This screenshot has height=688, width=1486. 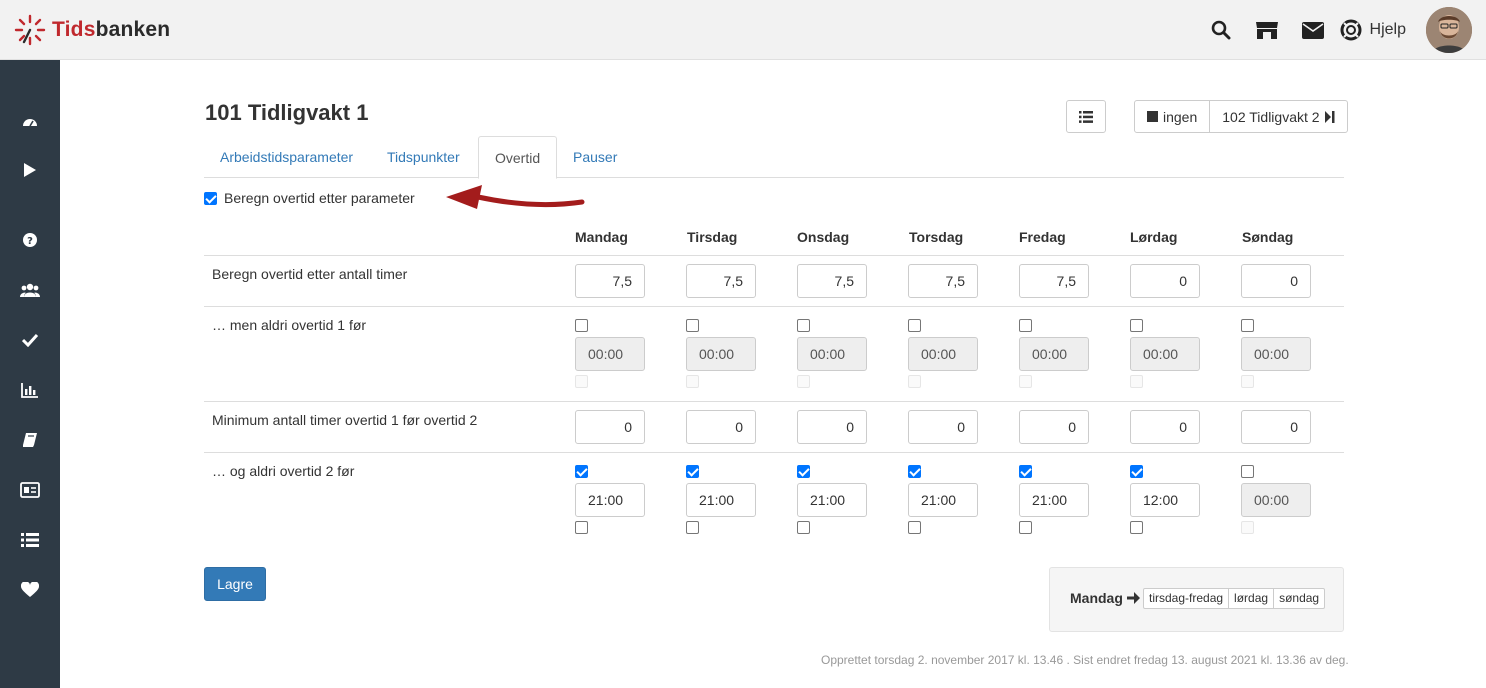 What do you see at coordinates (721, 281) in the screenshot?
I see `hours-input-tirsdag: 7,5` at bounding box center [721, 281].